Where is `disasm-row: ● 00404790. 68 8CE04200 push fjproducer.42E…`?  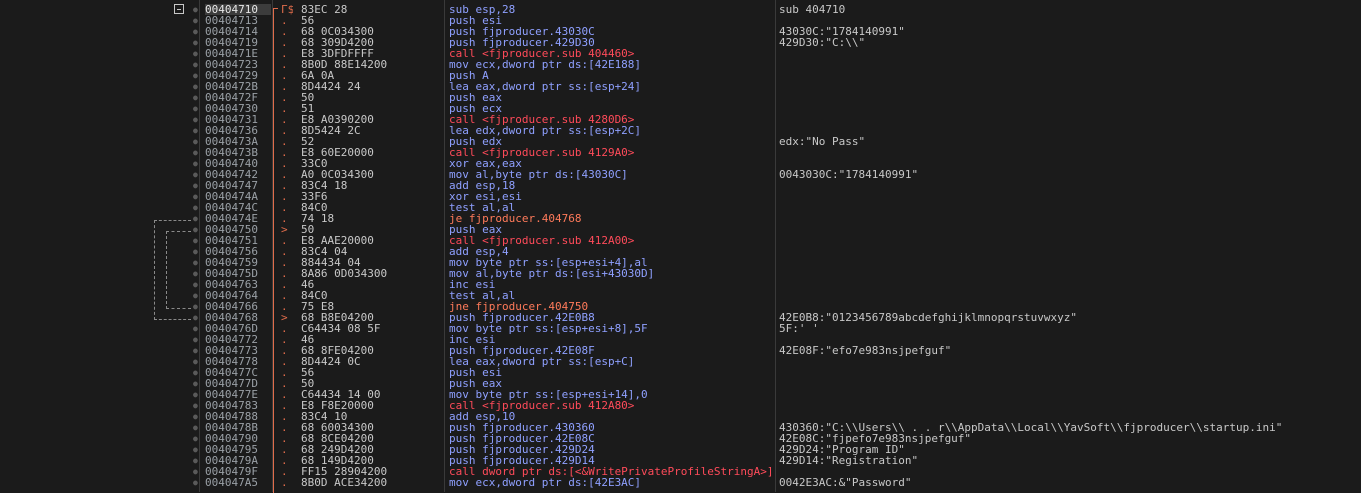
disasm-row: ● 00404790. 68 8CE04200 push fjproducer.42E… is located at coordinates (680, 438).